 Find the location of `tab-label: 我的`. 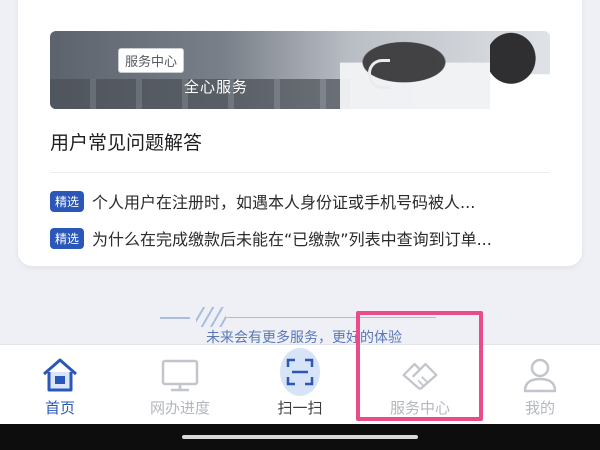

tab-label: 我的 is located at coordinates (539, 408).